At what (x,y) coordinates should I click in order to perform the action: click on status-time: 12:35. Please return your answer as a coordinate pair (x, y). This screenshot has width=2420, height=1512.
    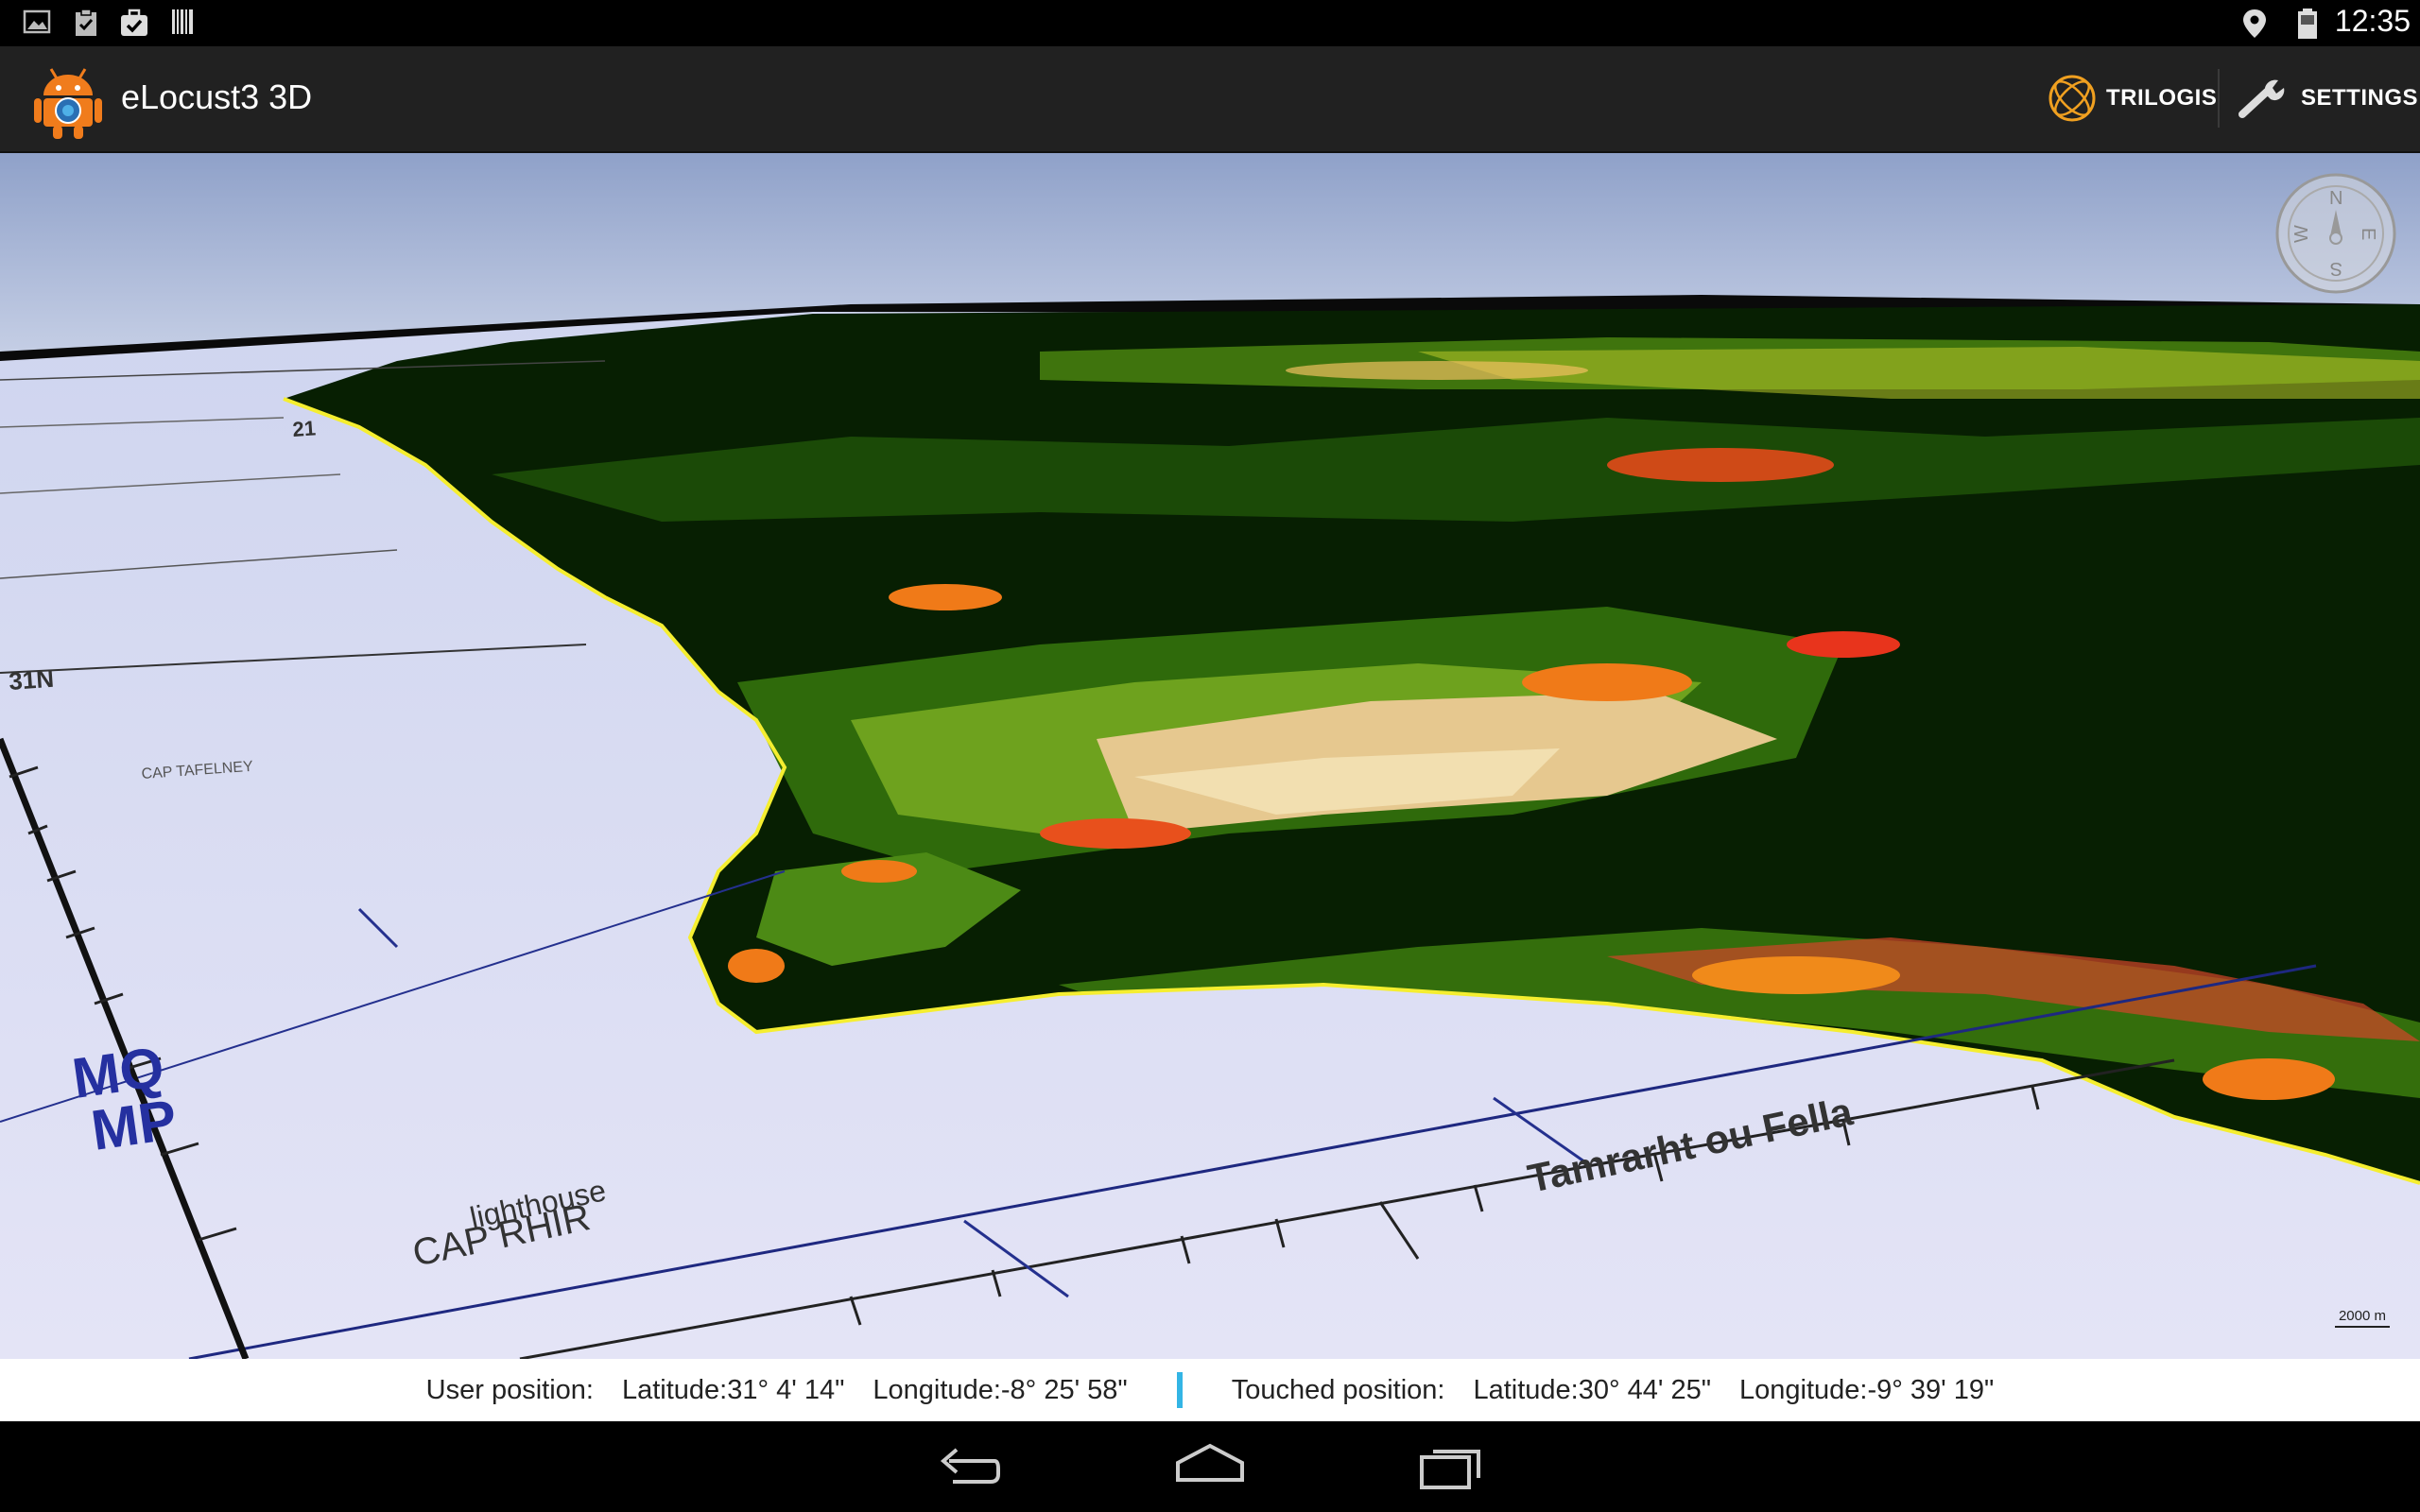
    Looking at the image, I should click on (2373, 21).